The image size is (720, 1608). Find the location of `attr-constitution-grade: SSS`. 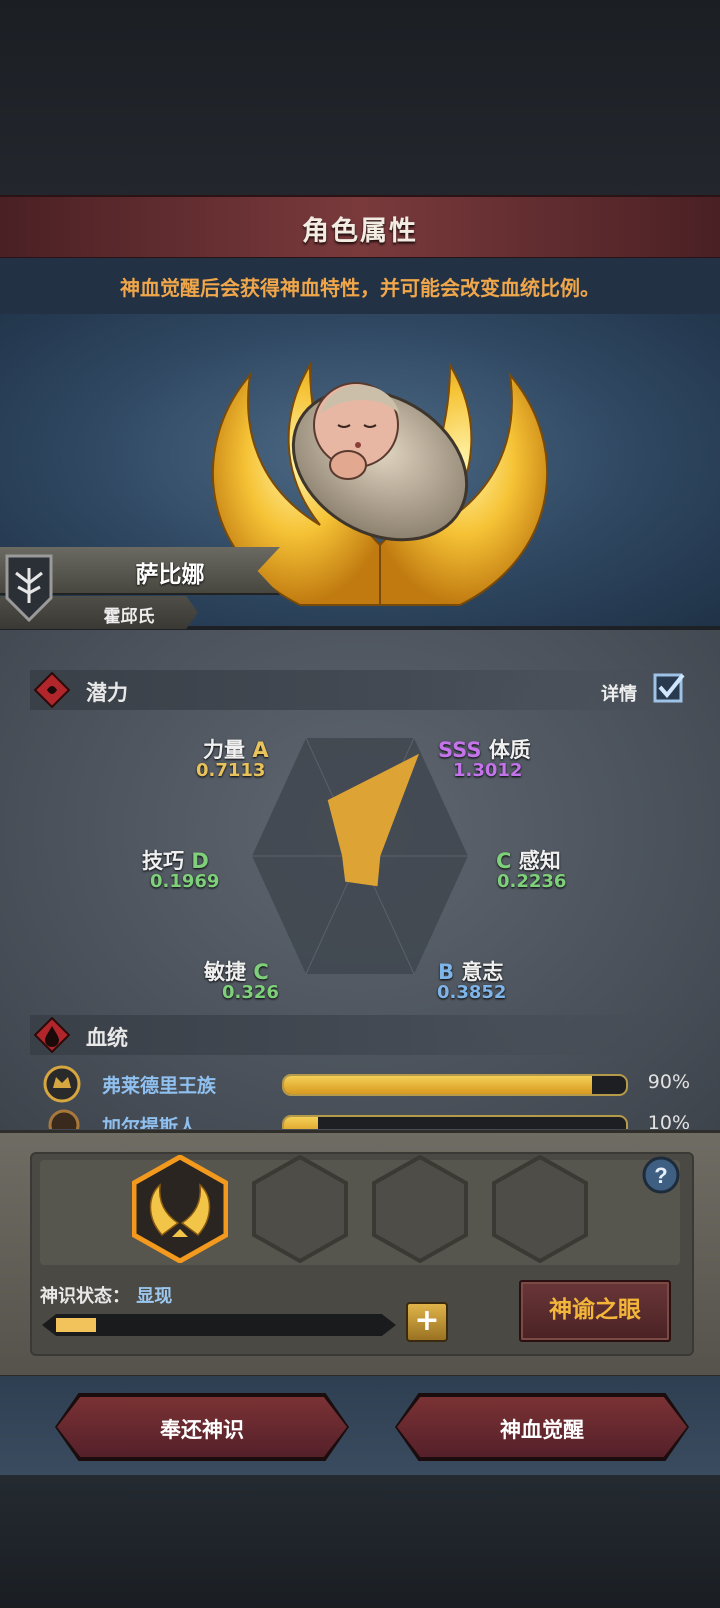

attr-constitution-grade: SSS is located at coordinates (460, 750).